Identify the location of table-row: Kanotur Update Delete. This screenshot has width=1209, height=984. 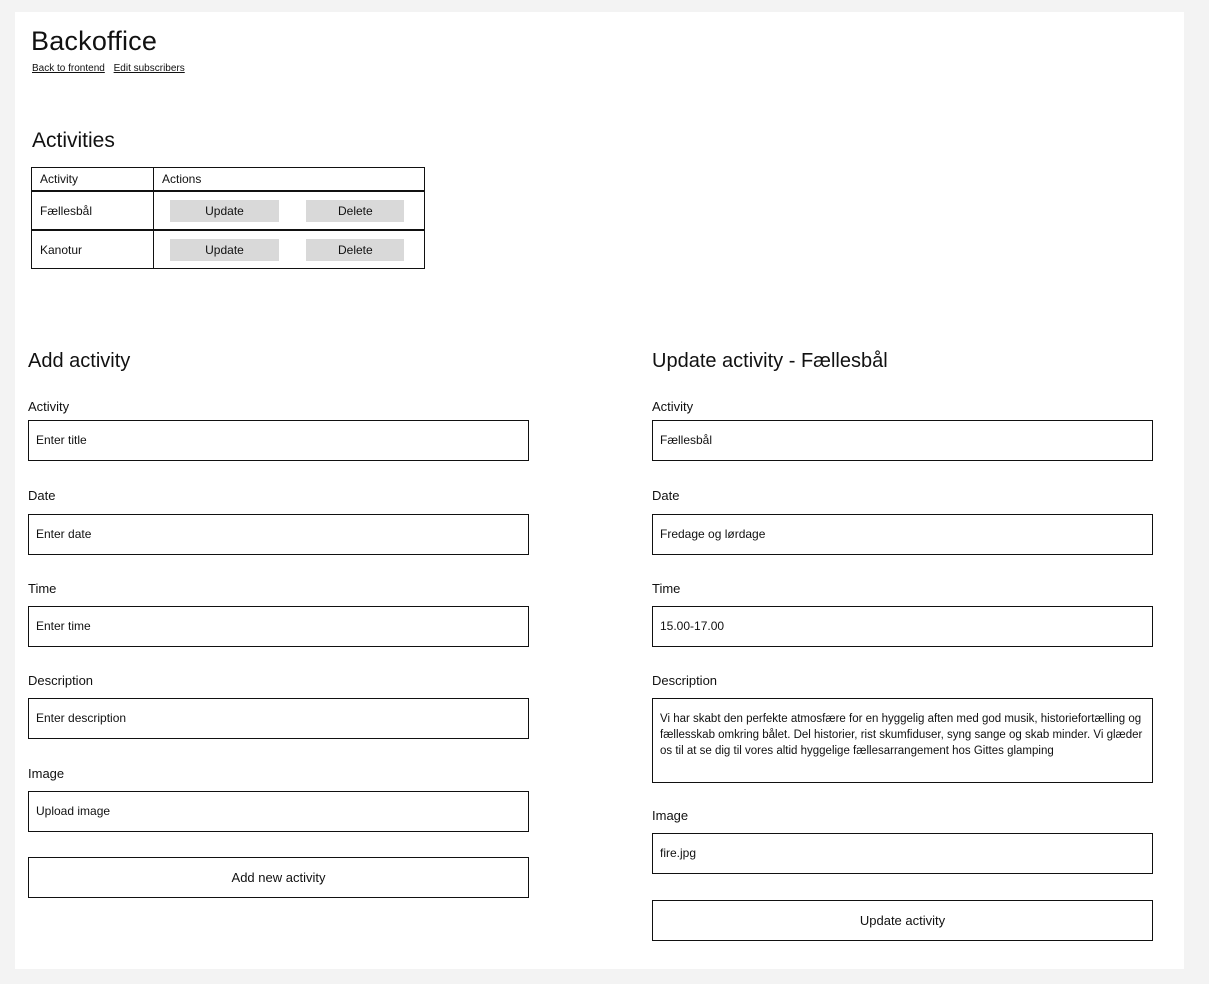
(228, 249).